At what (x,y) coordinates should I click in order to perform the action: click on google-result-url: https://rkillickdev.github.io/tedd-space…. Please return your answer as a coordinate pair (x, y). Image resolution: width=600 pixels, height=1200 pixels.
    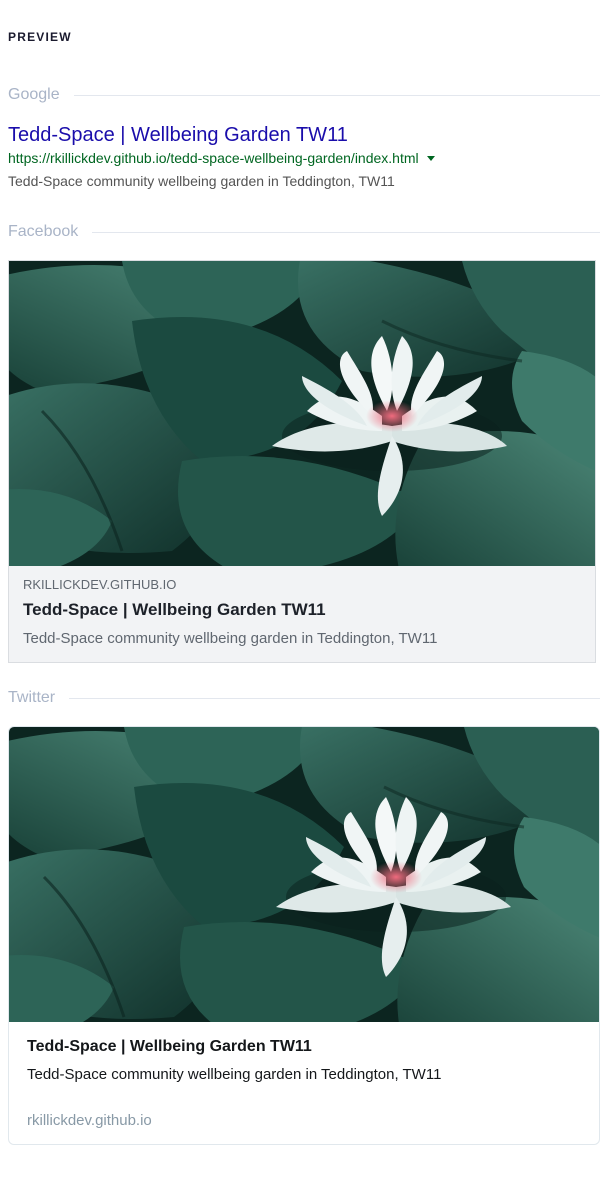
    Looking at the image, I should click on (303, 158).